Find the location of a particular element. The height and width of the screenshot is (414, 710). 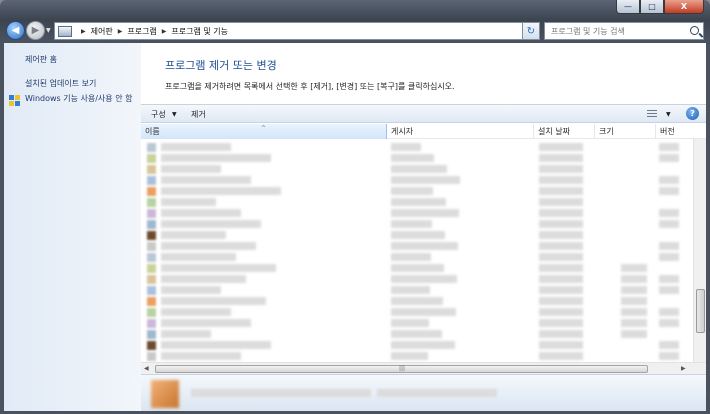

breadcrumb-programs: 프로그램 is located at coordinates (141, 31).